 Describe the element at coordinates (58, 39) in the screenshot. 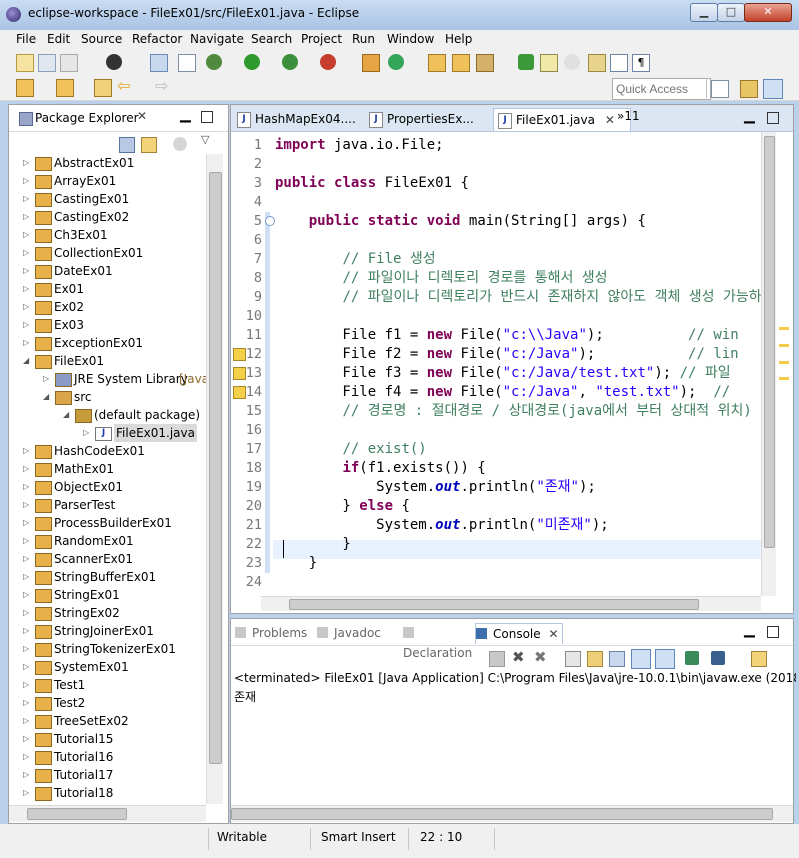

I see `menu-edit: Edit` at that location.